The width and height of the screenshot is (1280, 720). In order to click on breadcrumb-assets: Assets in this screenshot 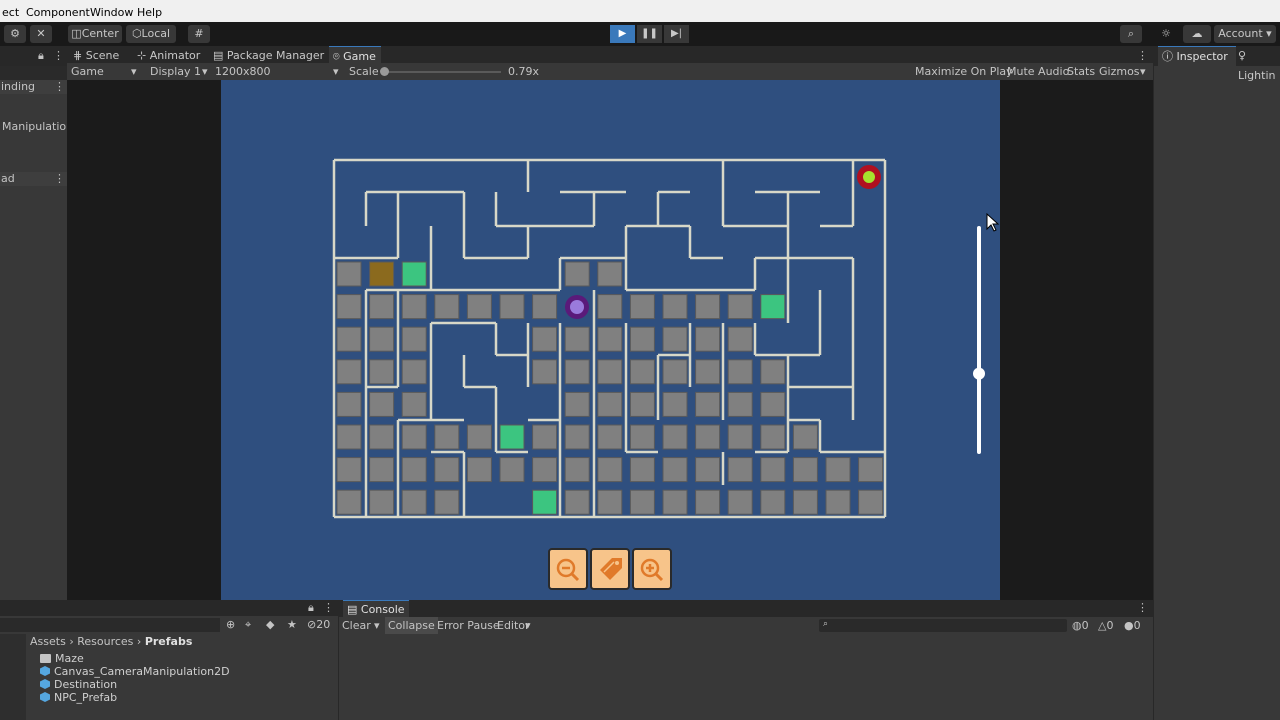, I will do `click(48, 641)`.